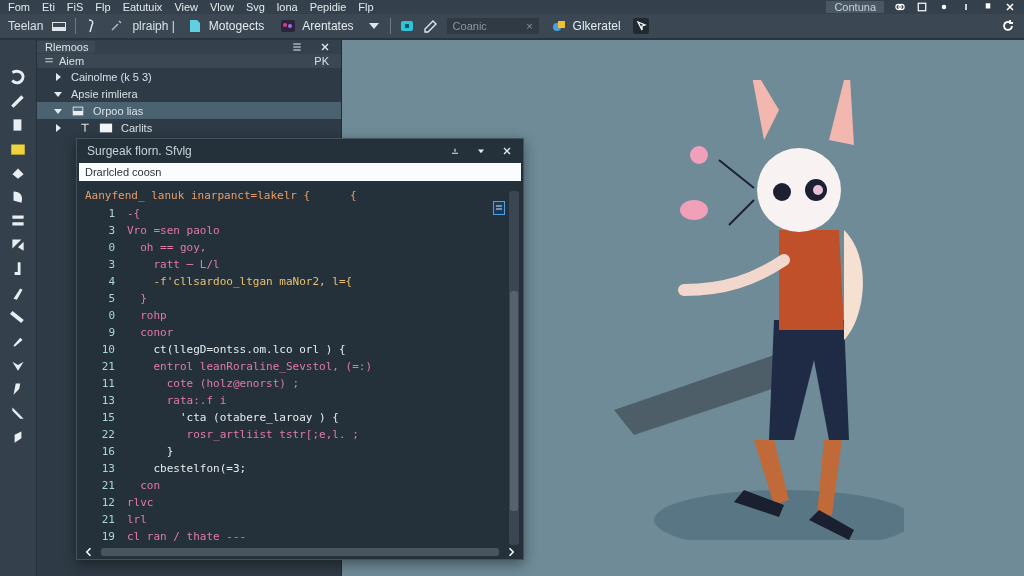  I want to click on menu-icon, so click(297, 47).